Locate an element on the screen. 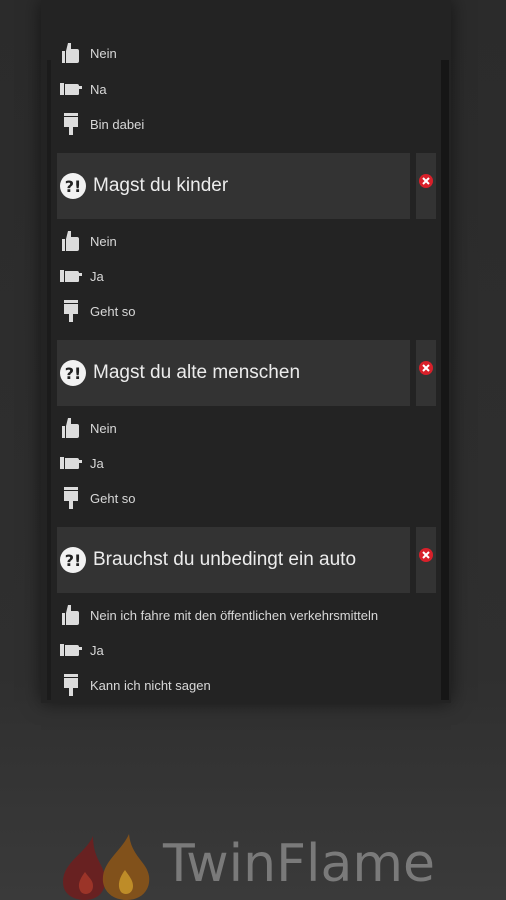 The image size is (506, 900). question-header: ?! Magst du alte menschen is located at coordinates (233, 373).